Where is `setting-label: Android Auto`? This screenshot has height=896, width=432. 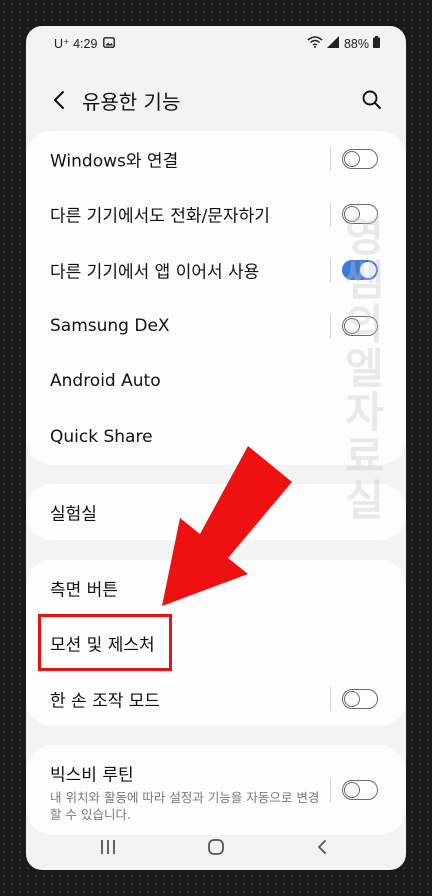 setting-label: Android Auto is located at coordinates (105, 381).